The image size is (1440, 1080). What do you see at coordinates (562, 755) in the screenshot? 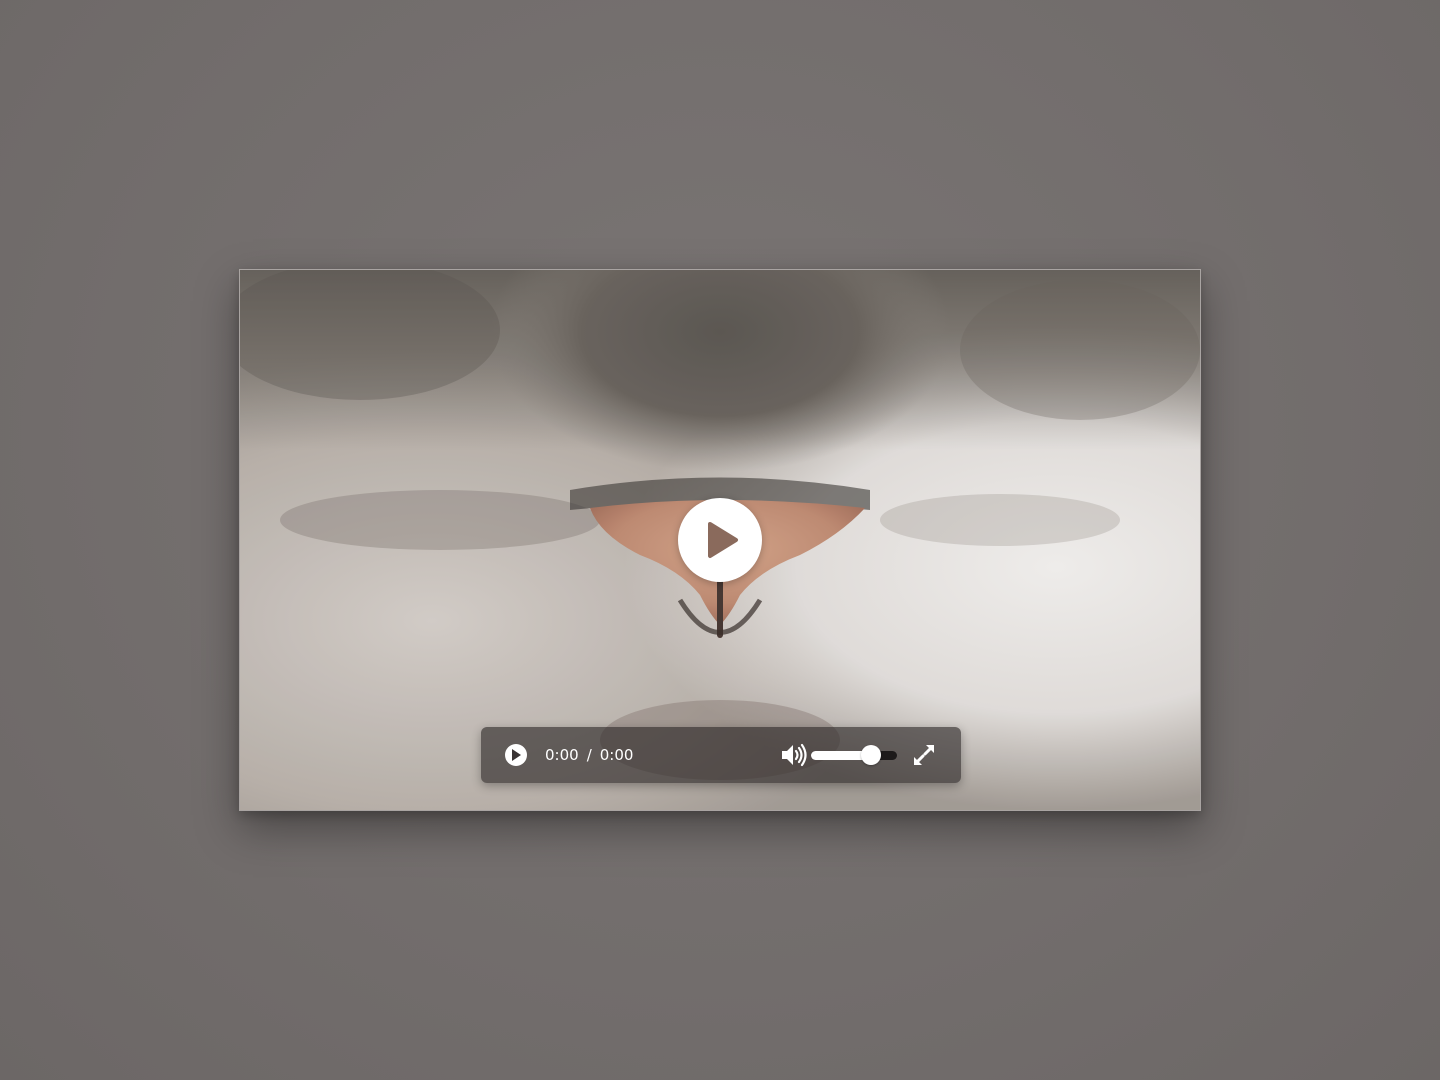
I see `current-time: 0:00` at bounding box center [562, 755].